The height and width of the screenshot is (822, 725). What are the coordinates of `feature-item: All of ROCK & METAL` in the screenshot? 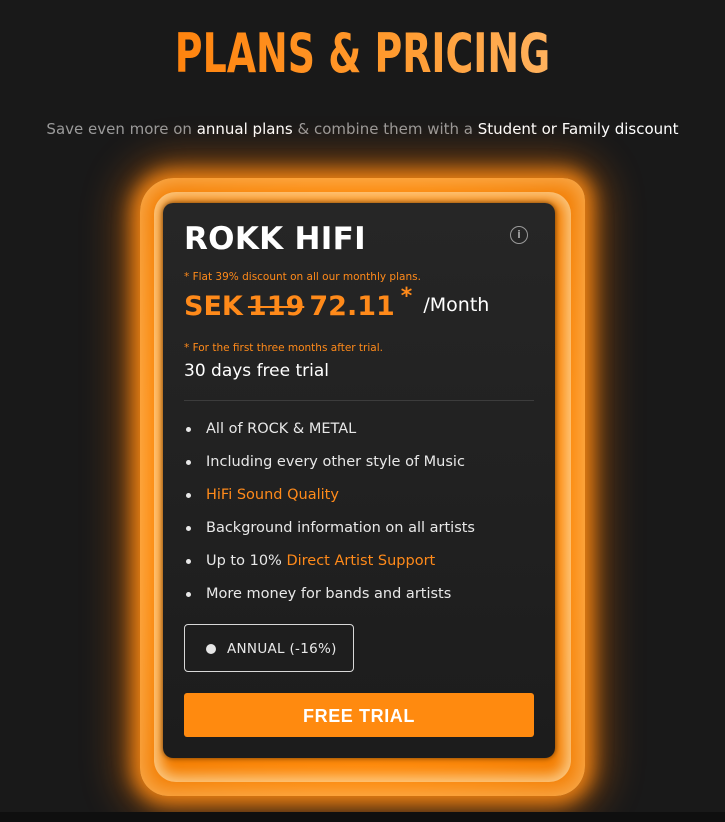 It's located at (329, 435).